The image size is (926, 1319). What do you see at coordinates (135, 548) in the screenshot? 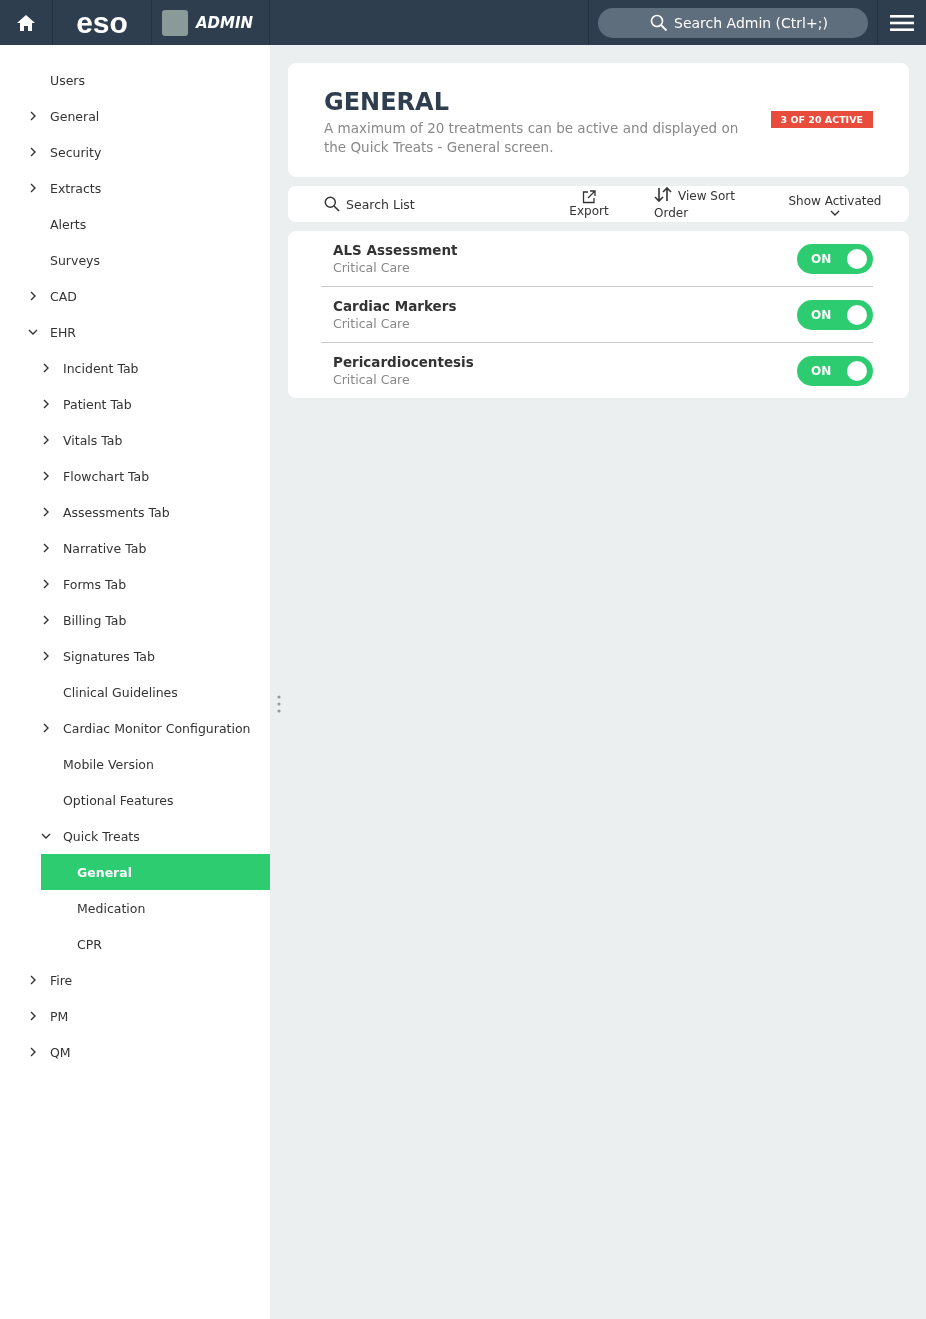
I see `sidebar-item: Narrative Tab` at bounding box center [135, 548].